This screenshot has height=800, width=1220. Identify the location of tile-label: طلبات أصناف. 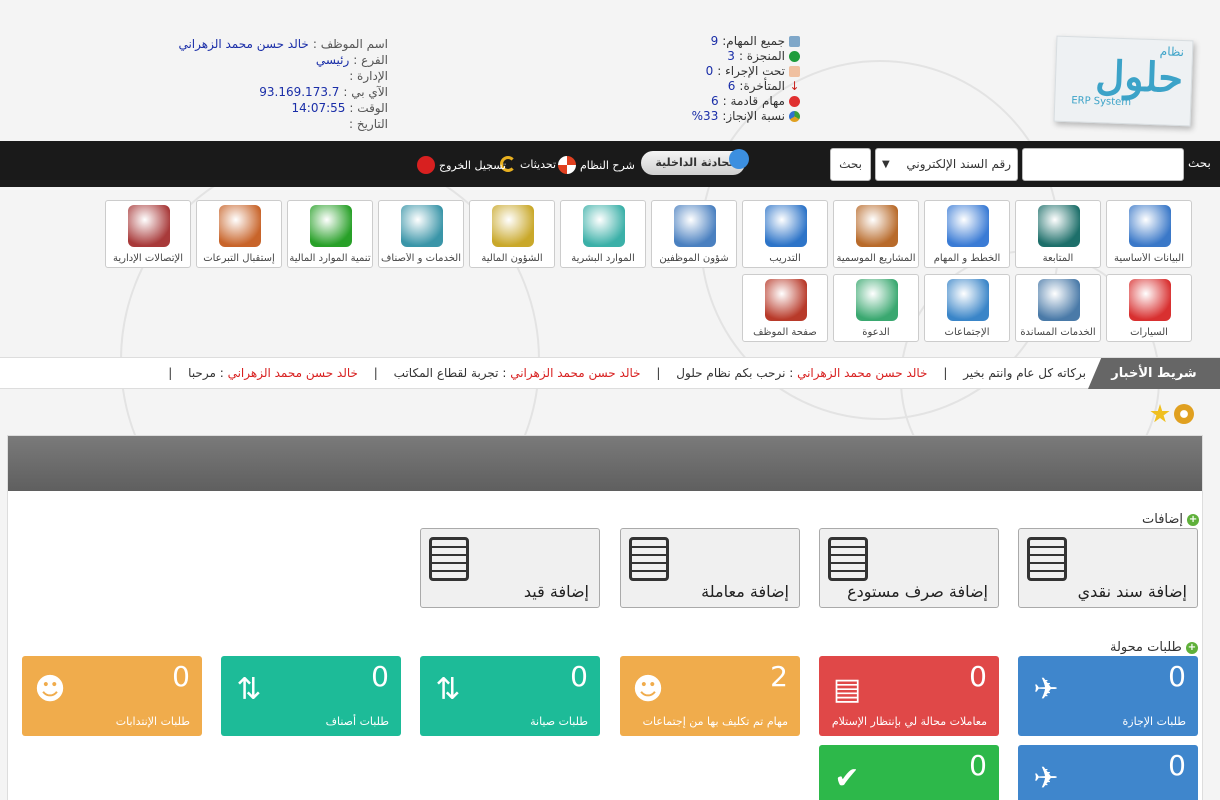
(357, 721).